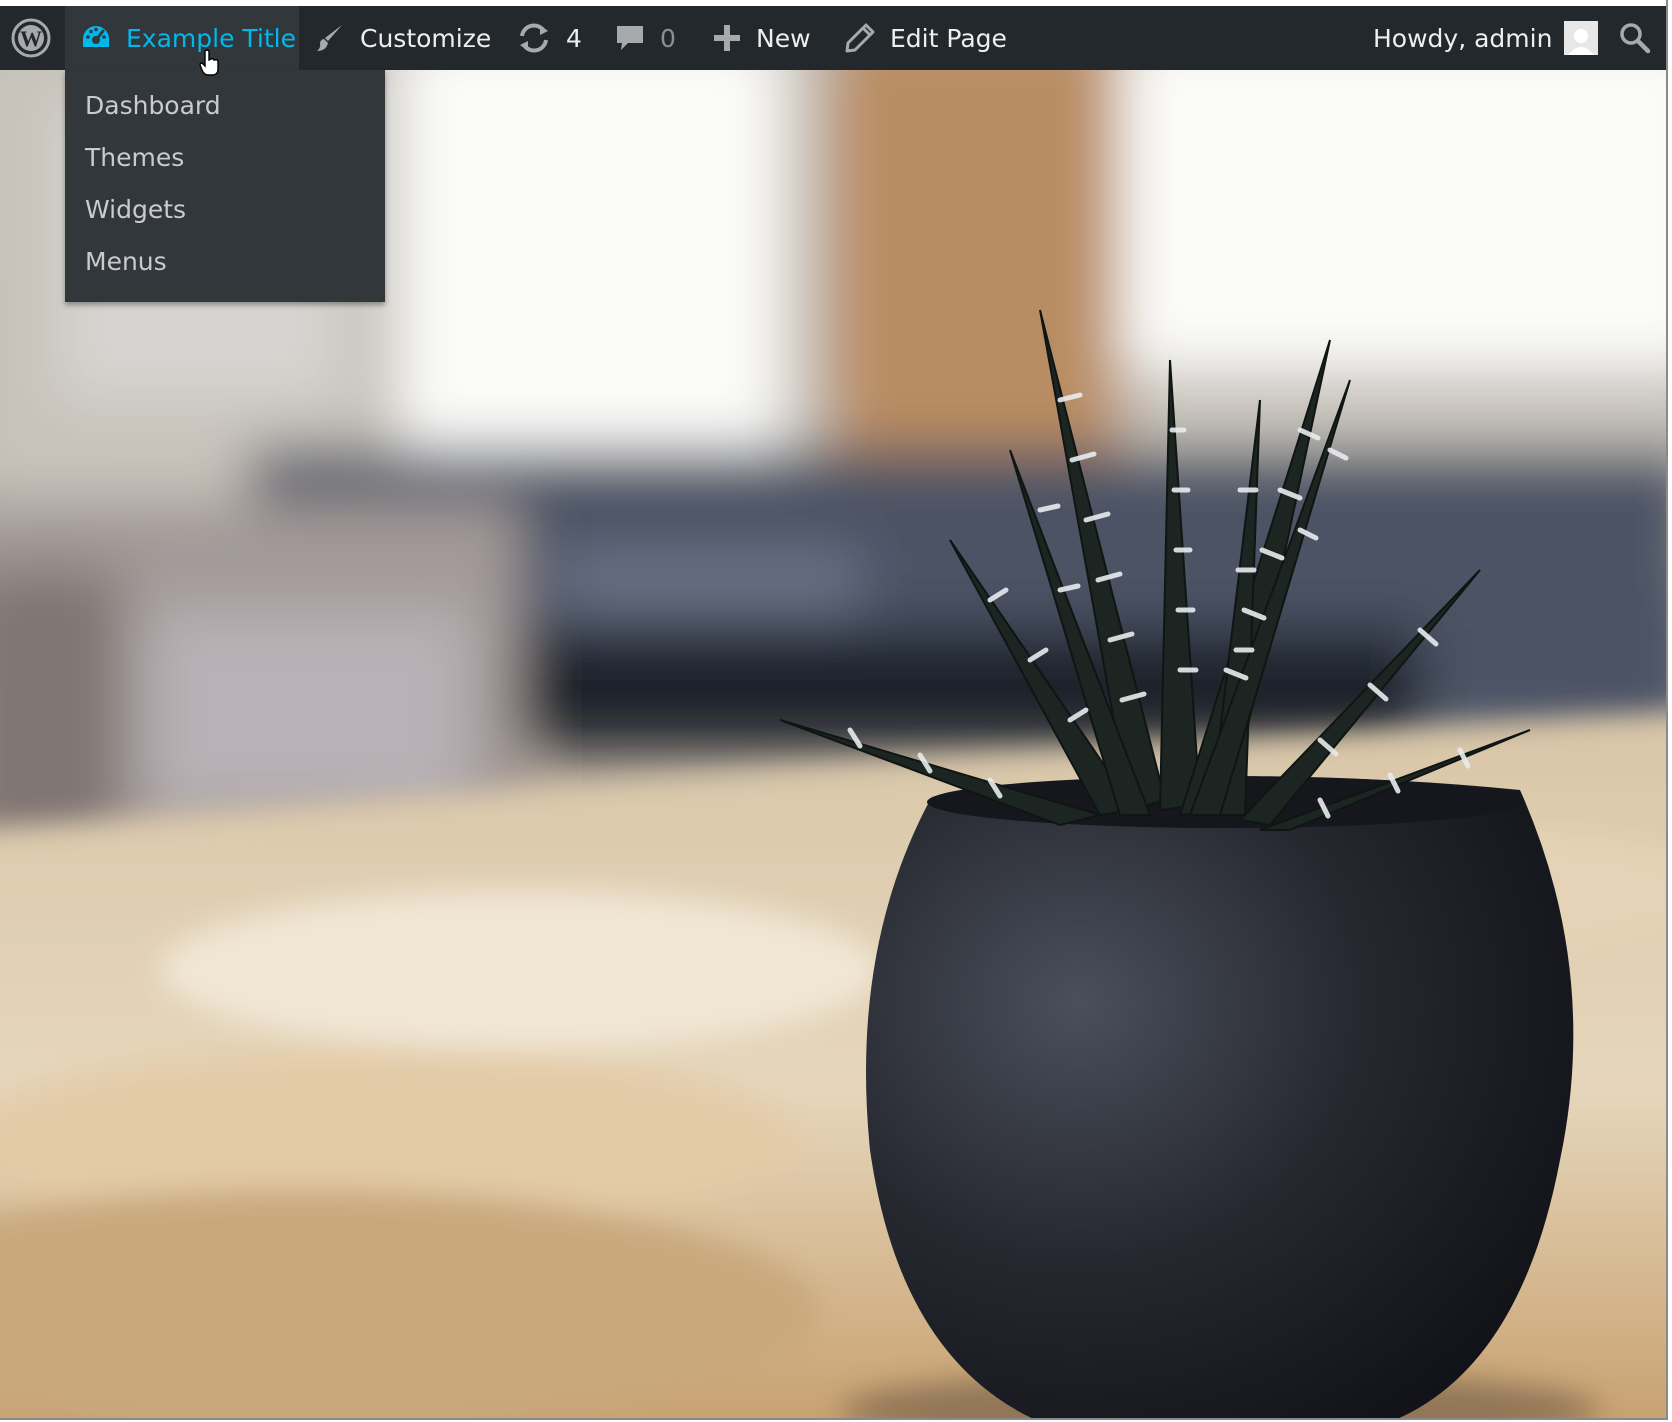 The image size is (1672, 1422). I want to click on submenu-item-widgets: Widgets, so click(225, 210).